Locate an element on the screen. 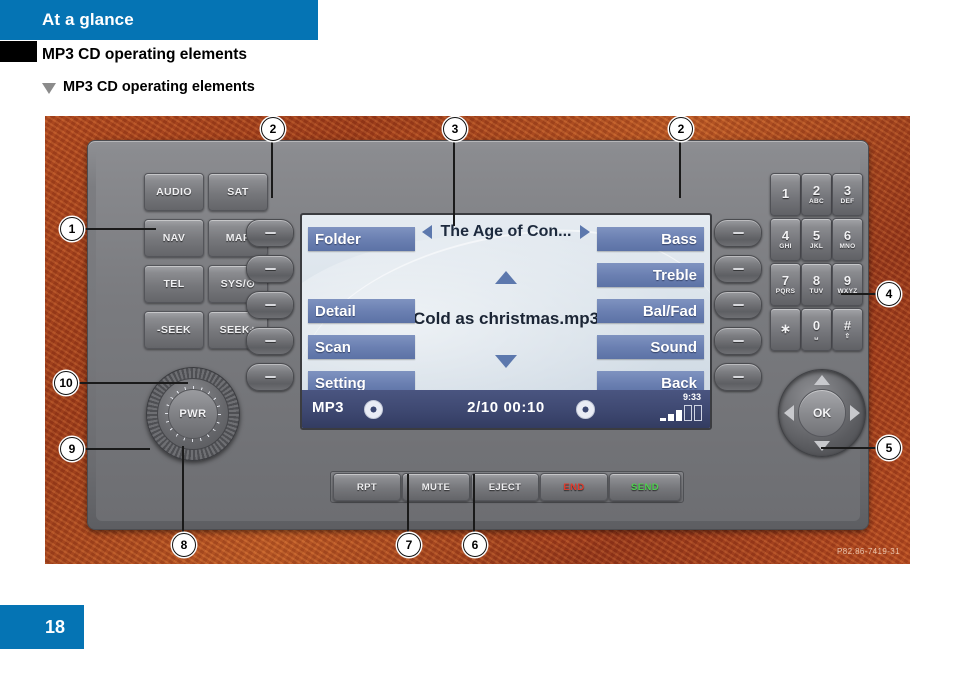 This screenshot has height=674, width=954. section-heading: MP3 CD operating elements is located at coordinates (148, 87).